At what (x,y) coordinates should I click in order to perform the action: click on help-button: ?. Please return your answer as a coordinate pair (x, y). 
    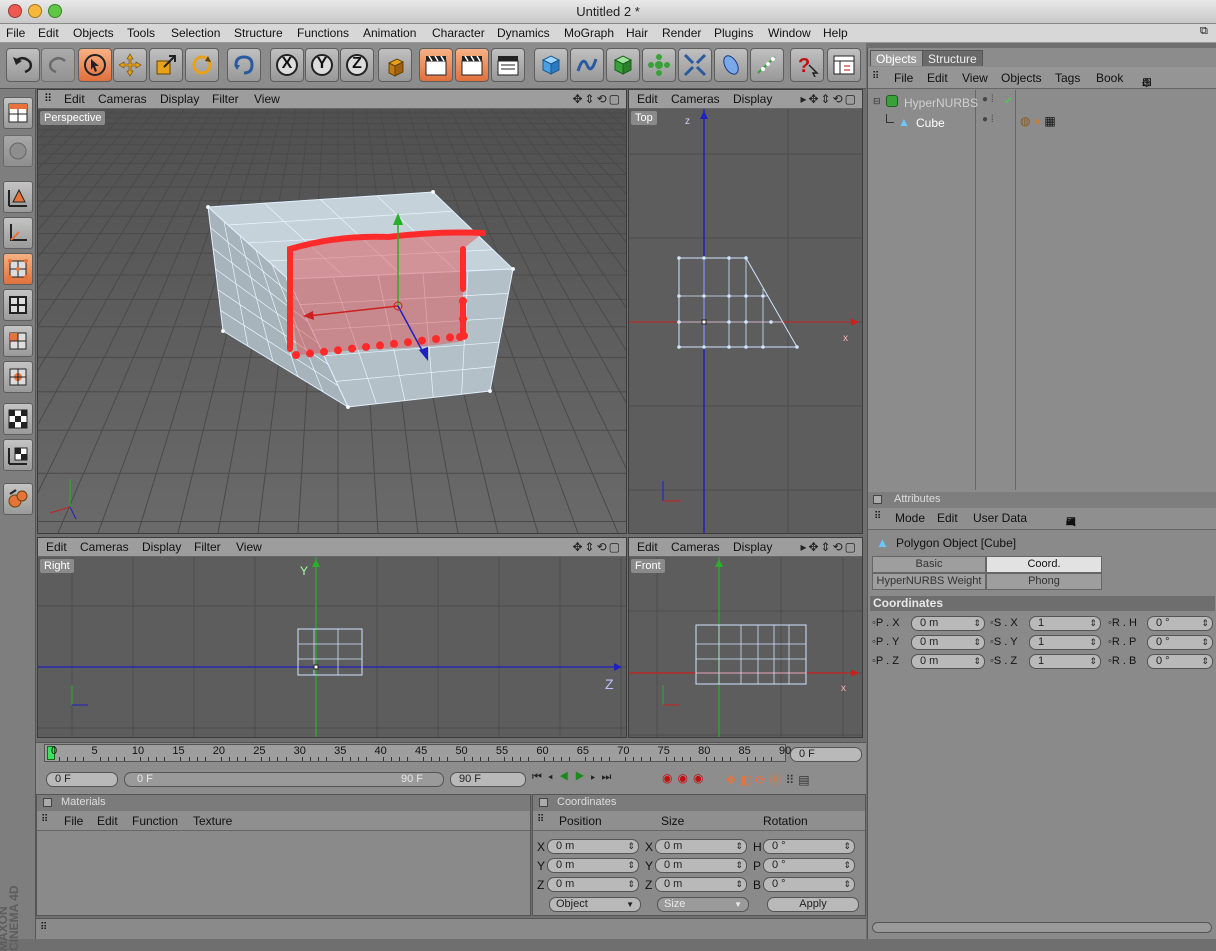
    Looking at the image, I should click on (807, 65).